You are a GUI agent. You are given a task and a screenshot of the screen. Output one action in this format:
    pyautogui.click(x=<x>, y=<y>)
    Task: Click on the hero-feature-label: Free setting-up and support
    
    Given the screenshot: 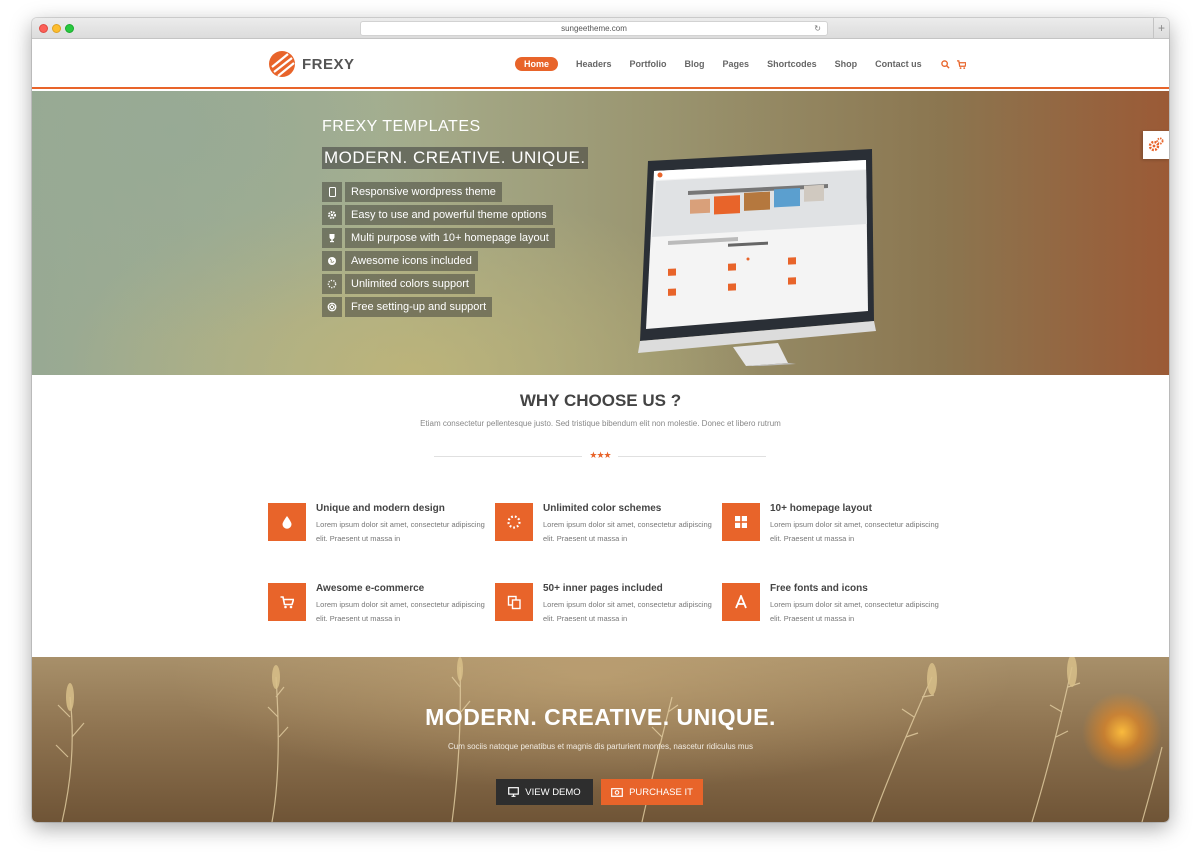 What is the action you would take?
    pyautogui.click(x=419, y=307)
    